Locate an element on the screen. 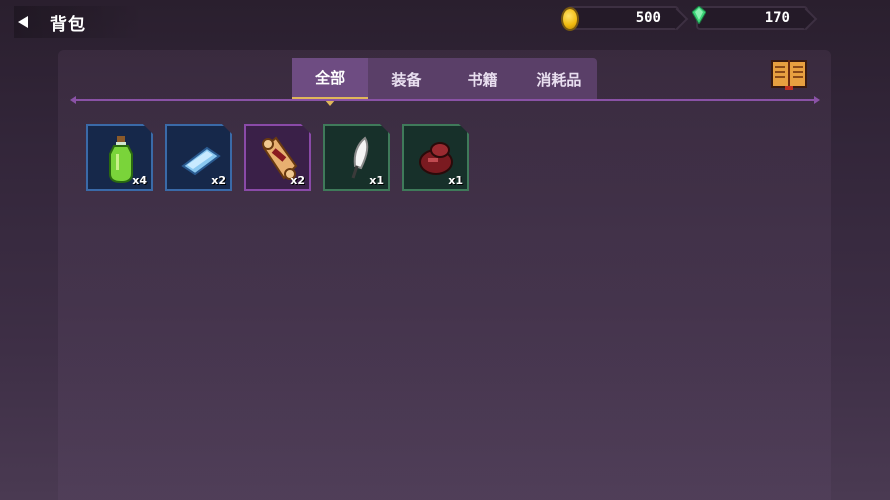  tab-equipment: 装备 is located at coordinates (406, 79).